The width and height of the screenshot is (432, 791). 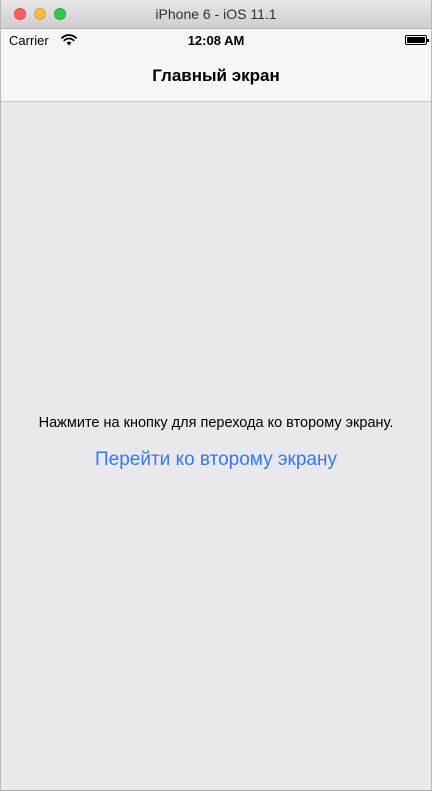 I want to click on status-bar: Carrier 12:08 AM, so click(x=216, y=40).